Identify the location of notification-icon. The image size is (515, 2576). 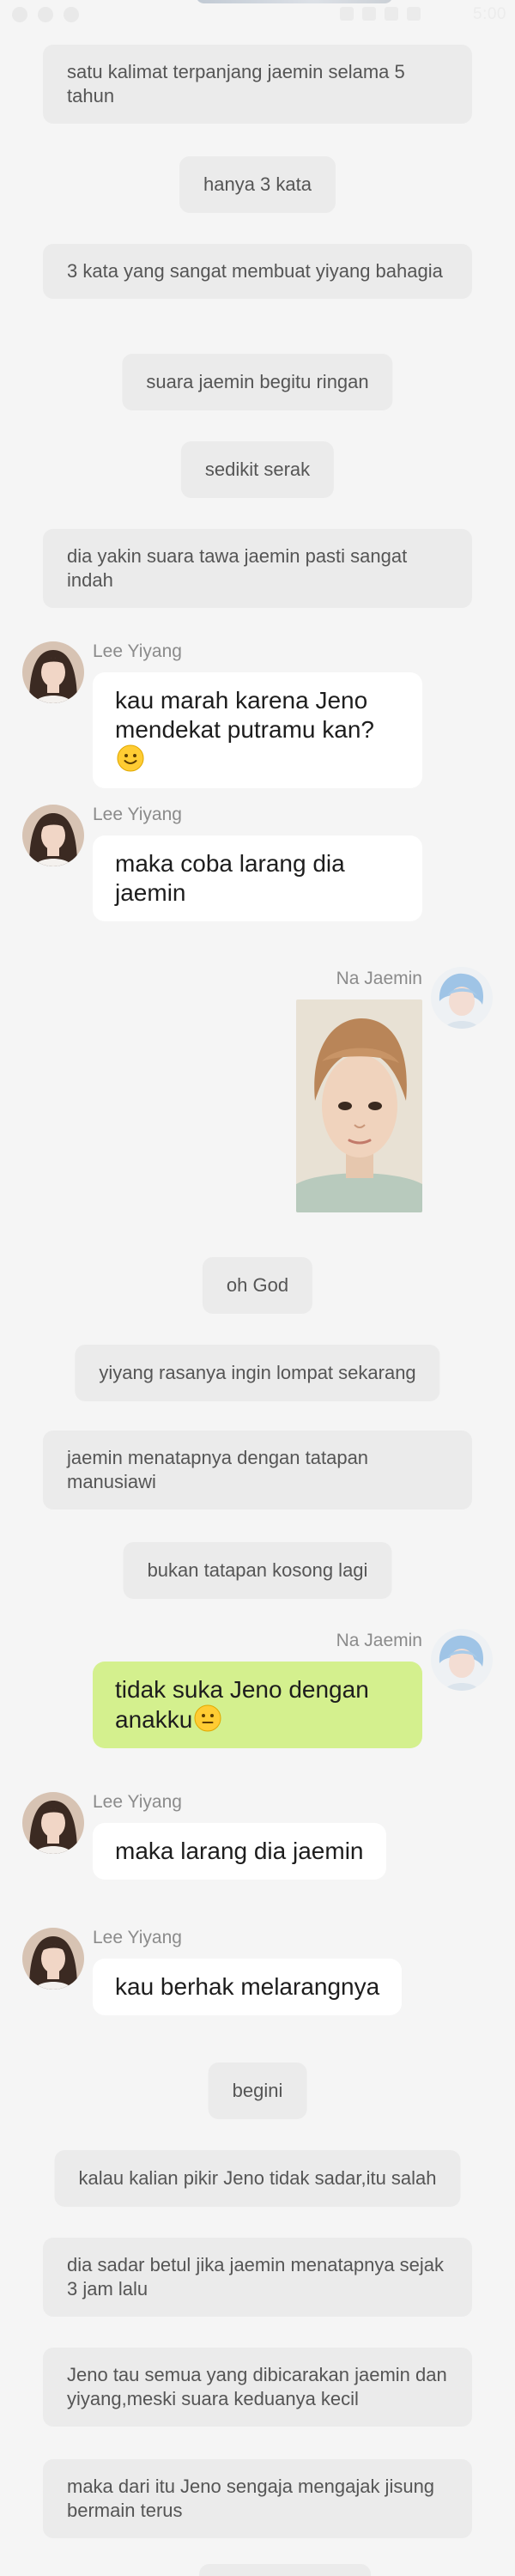
(19, 15).